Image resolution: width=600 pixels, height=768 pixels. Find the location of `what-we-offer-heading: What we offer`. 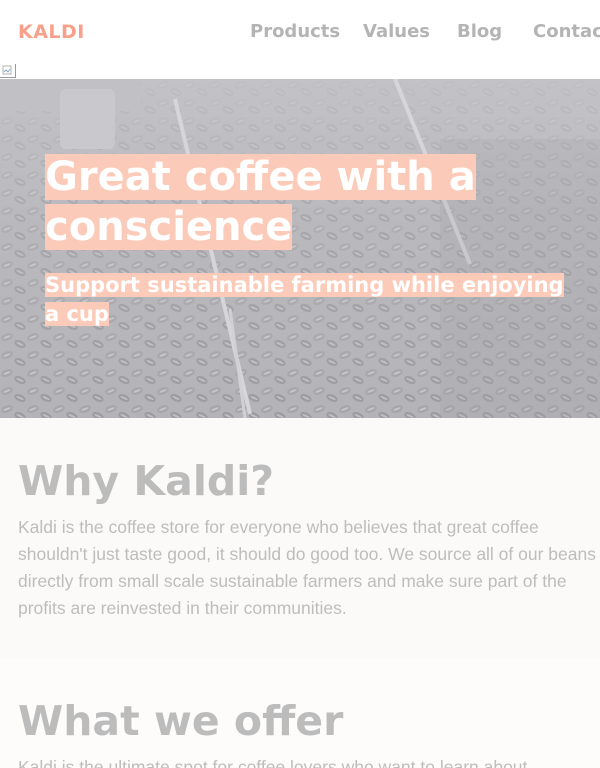

what-we-offer-heading: What we offer is located at coordinates (181, 721).